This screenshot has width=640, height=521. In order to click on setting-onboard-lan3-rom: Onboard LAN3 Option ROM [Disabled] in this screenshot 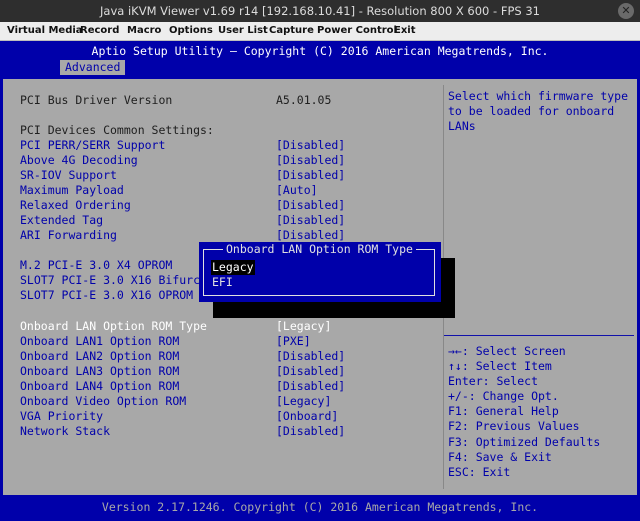, I will do `click(230, 371)`.